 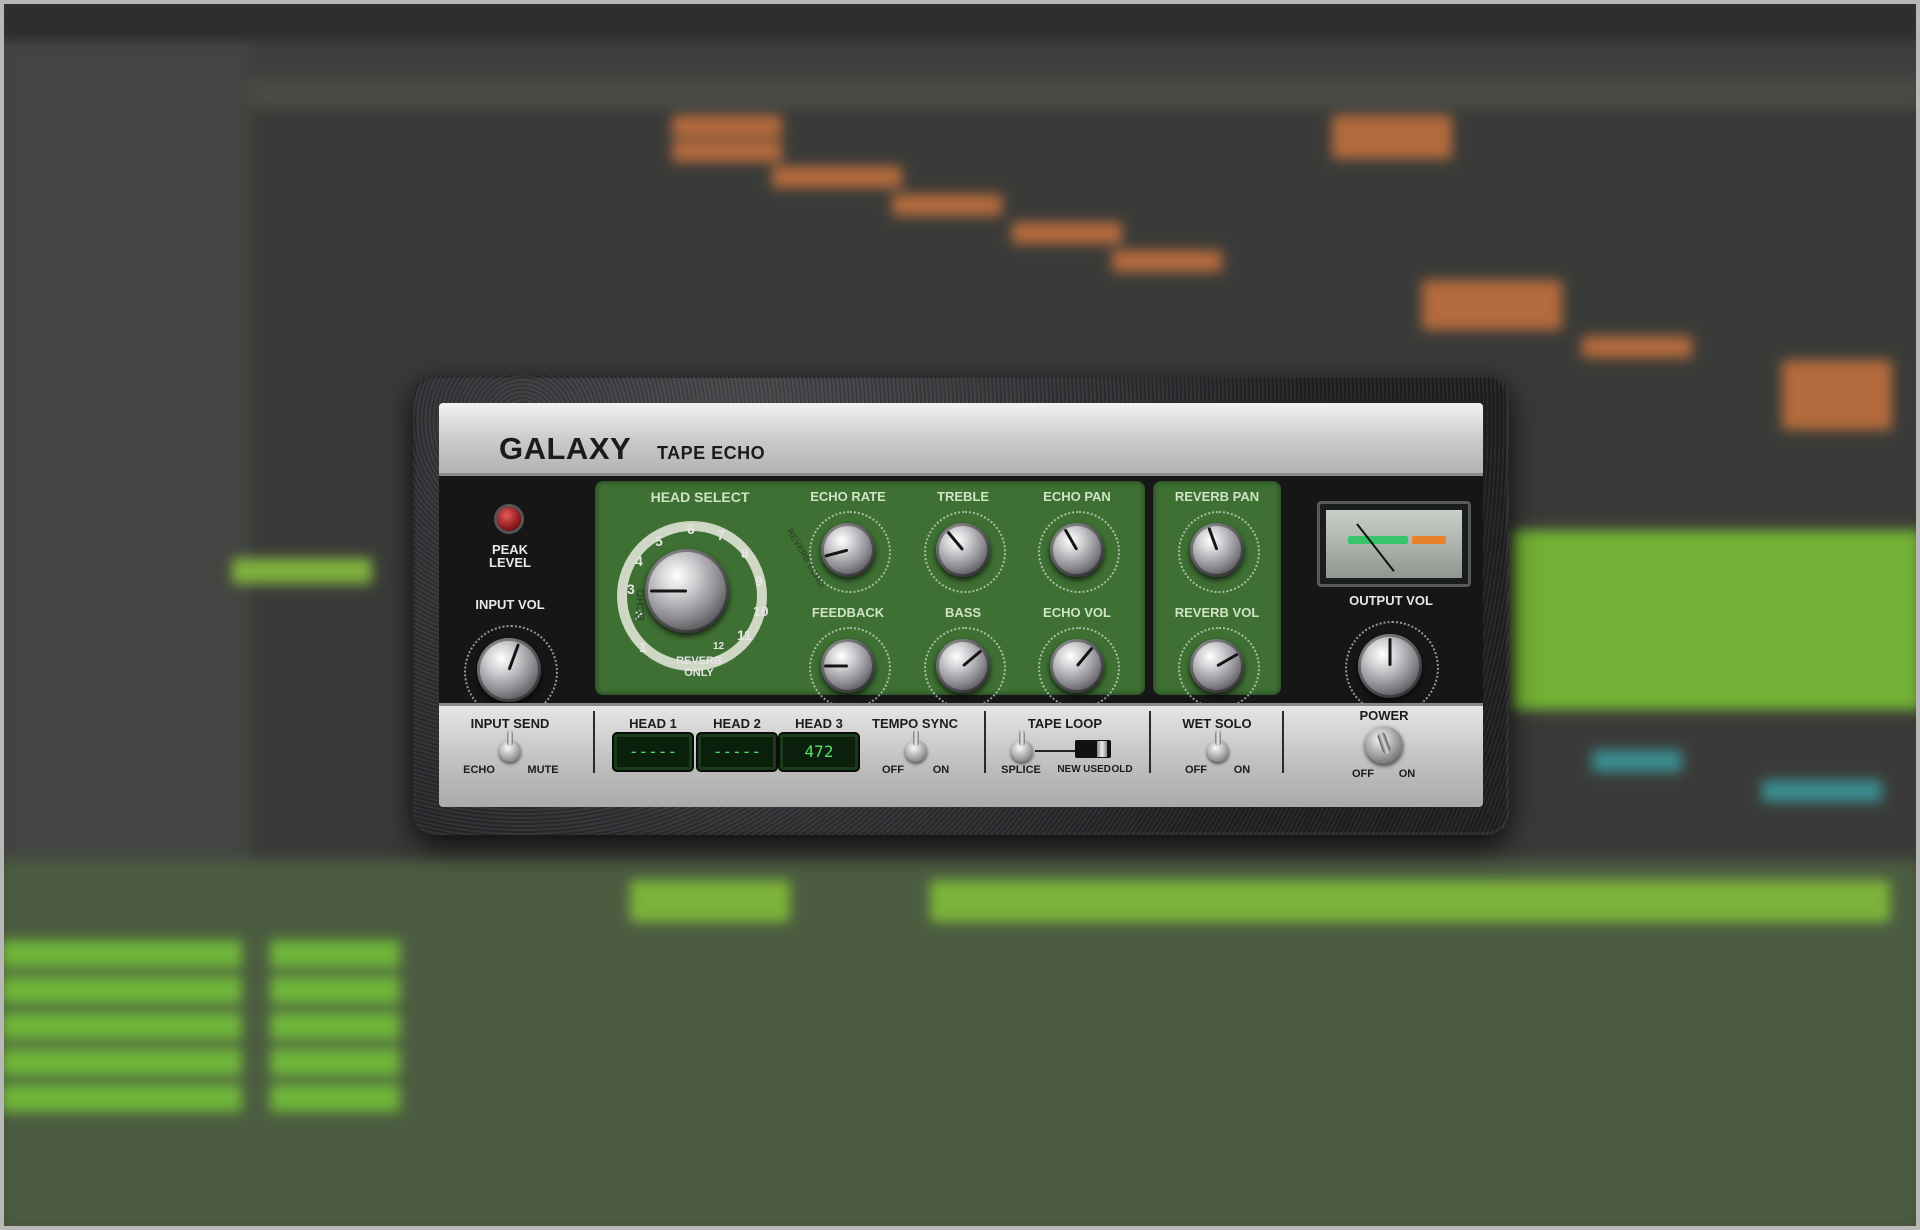 I want to click on input-vol-label-text: INPUT VOL, so click(x=510, y=604).